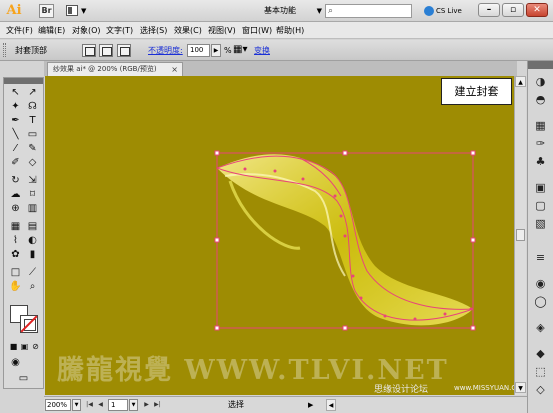 The height and width of the screenshot is (413, 553). What do you see at coordinates (15, 107) in the screenshot?
I see `magic-wand-tool-icon: ✦` at bounding box center [15, 107].